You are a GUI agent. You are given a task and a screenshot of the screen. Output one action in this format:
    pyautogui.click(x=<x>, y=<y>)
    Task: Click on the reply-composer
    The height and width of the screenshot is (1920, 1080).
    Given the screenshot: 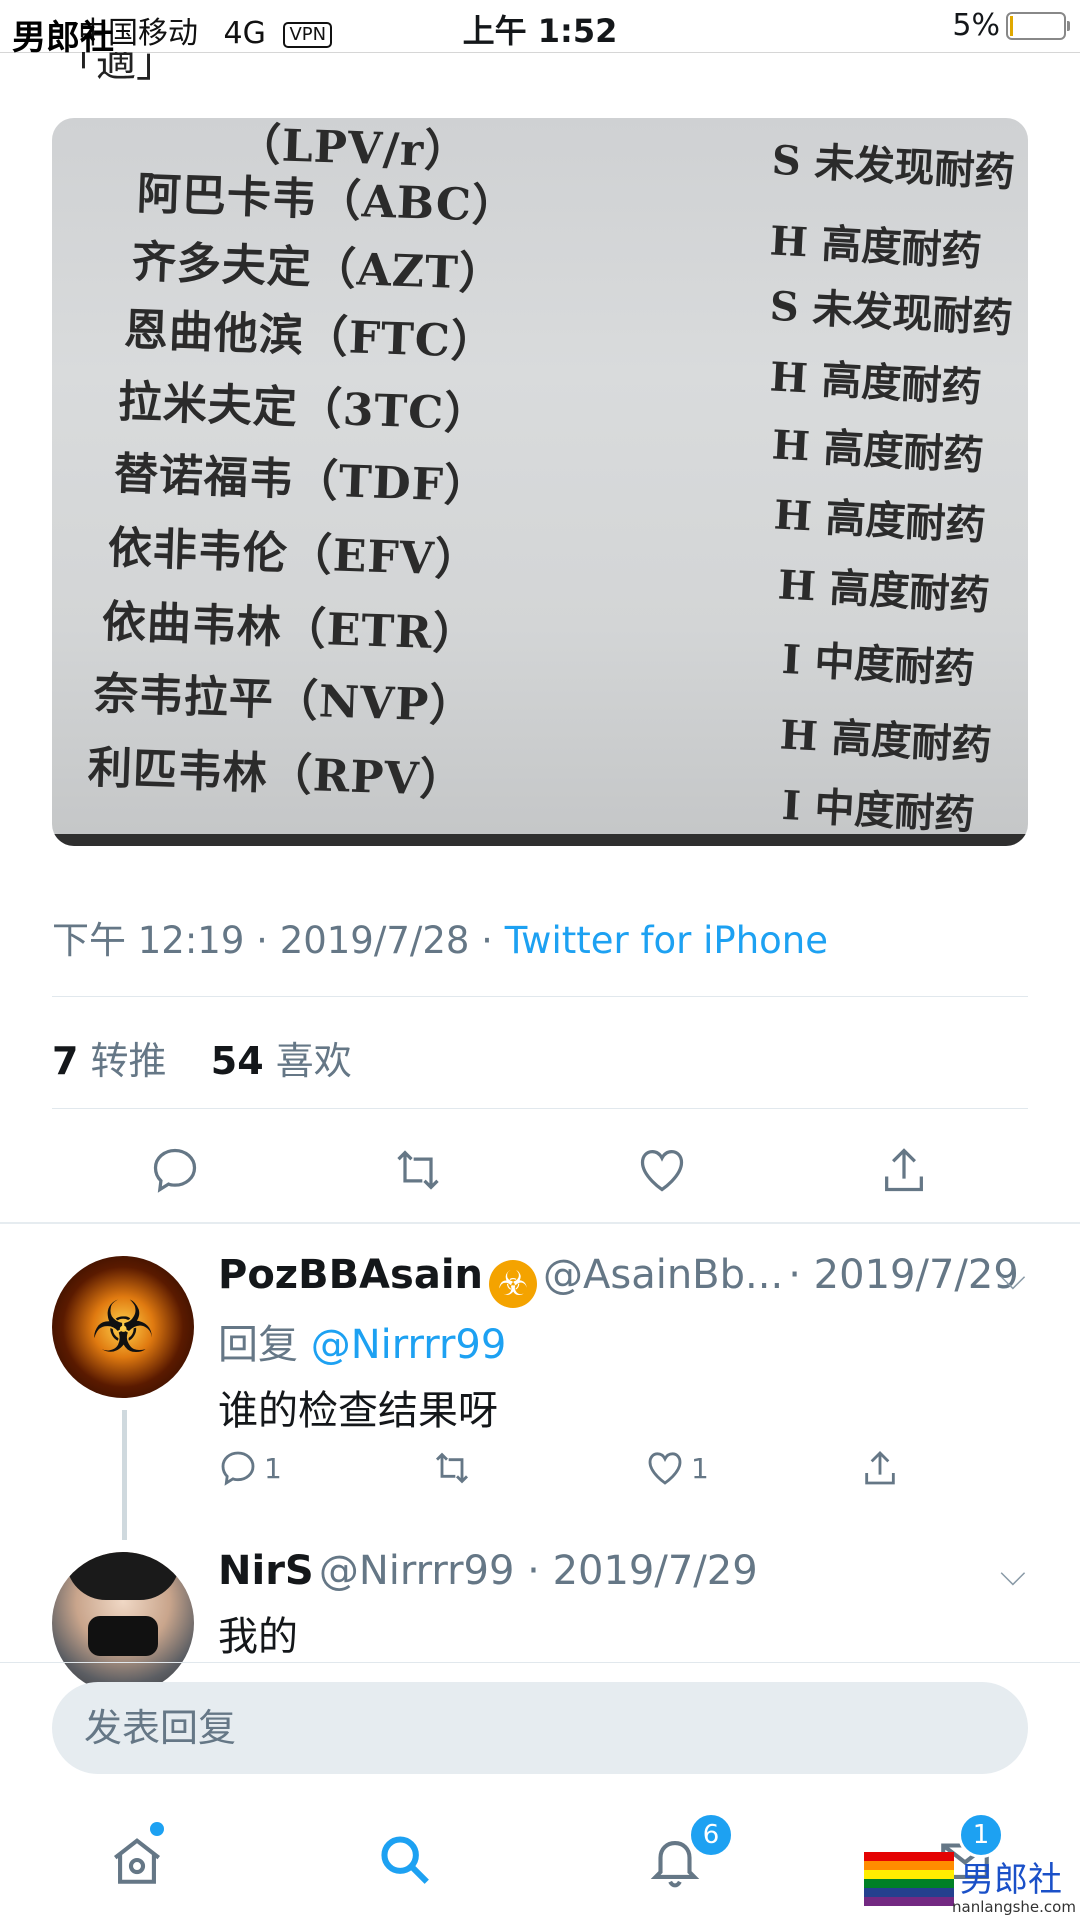 What is the action you would take?
    pyautogui.click(x=540, y=1728)
    